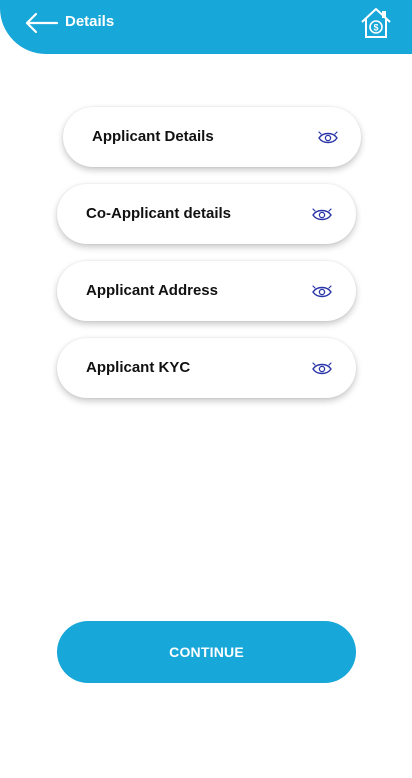 Image resolution: width=412 pixels, height=778 pixels. I want to click on section-label: Applicant Address, so click(152, 290).